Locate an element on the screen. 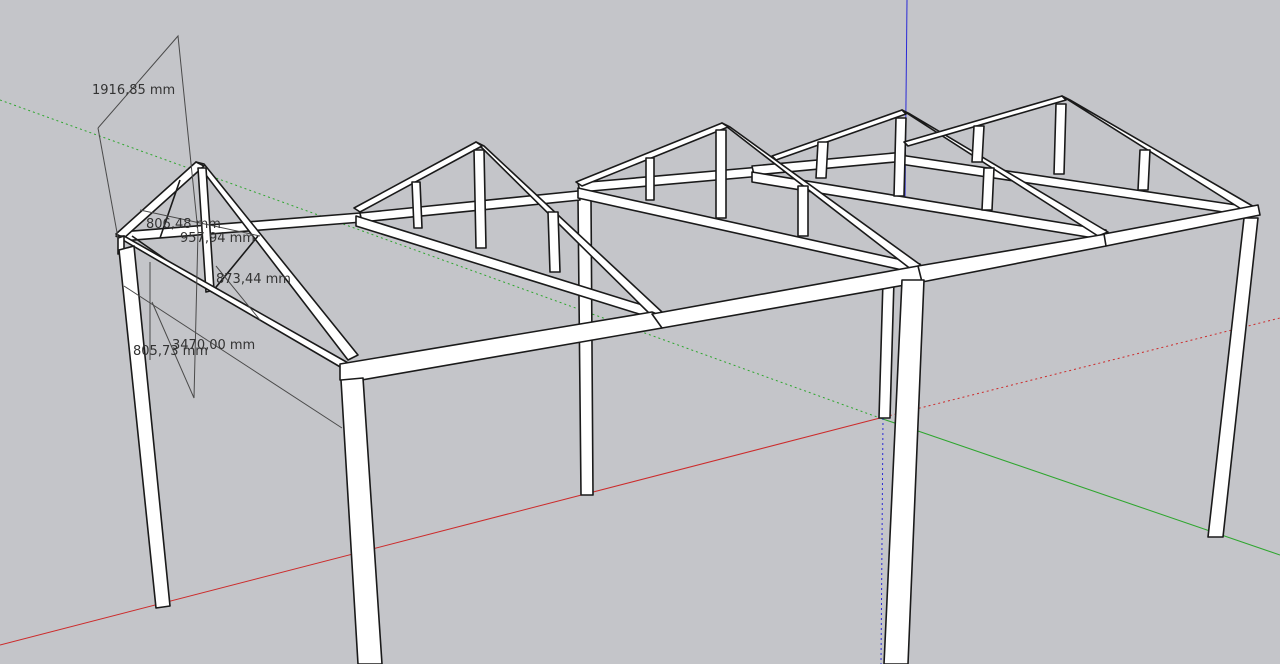 This screenshot has width=1280, height=664. dimension-label-805: 805,73 mm is located at coordinates (170, 351).